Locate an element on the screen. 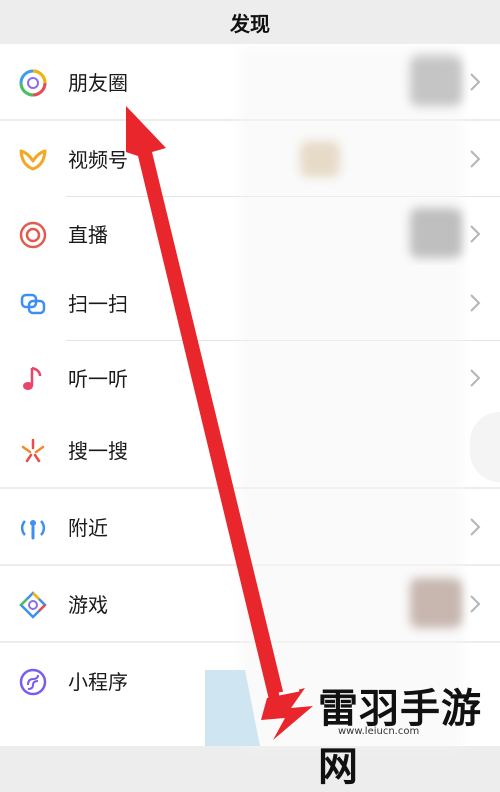 This screenshot has width=500, height=792. page-title: 发现 is located at coordinates (250, 22).